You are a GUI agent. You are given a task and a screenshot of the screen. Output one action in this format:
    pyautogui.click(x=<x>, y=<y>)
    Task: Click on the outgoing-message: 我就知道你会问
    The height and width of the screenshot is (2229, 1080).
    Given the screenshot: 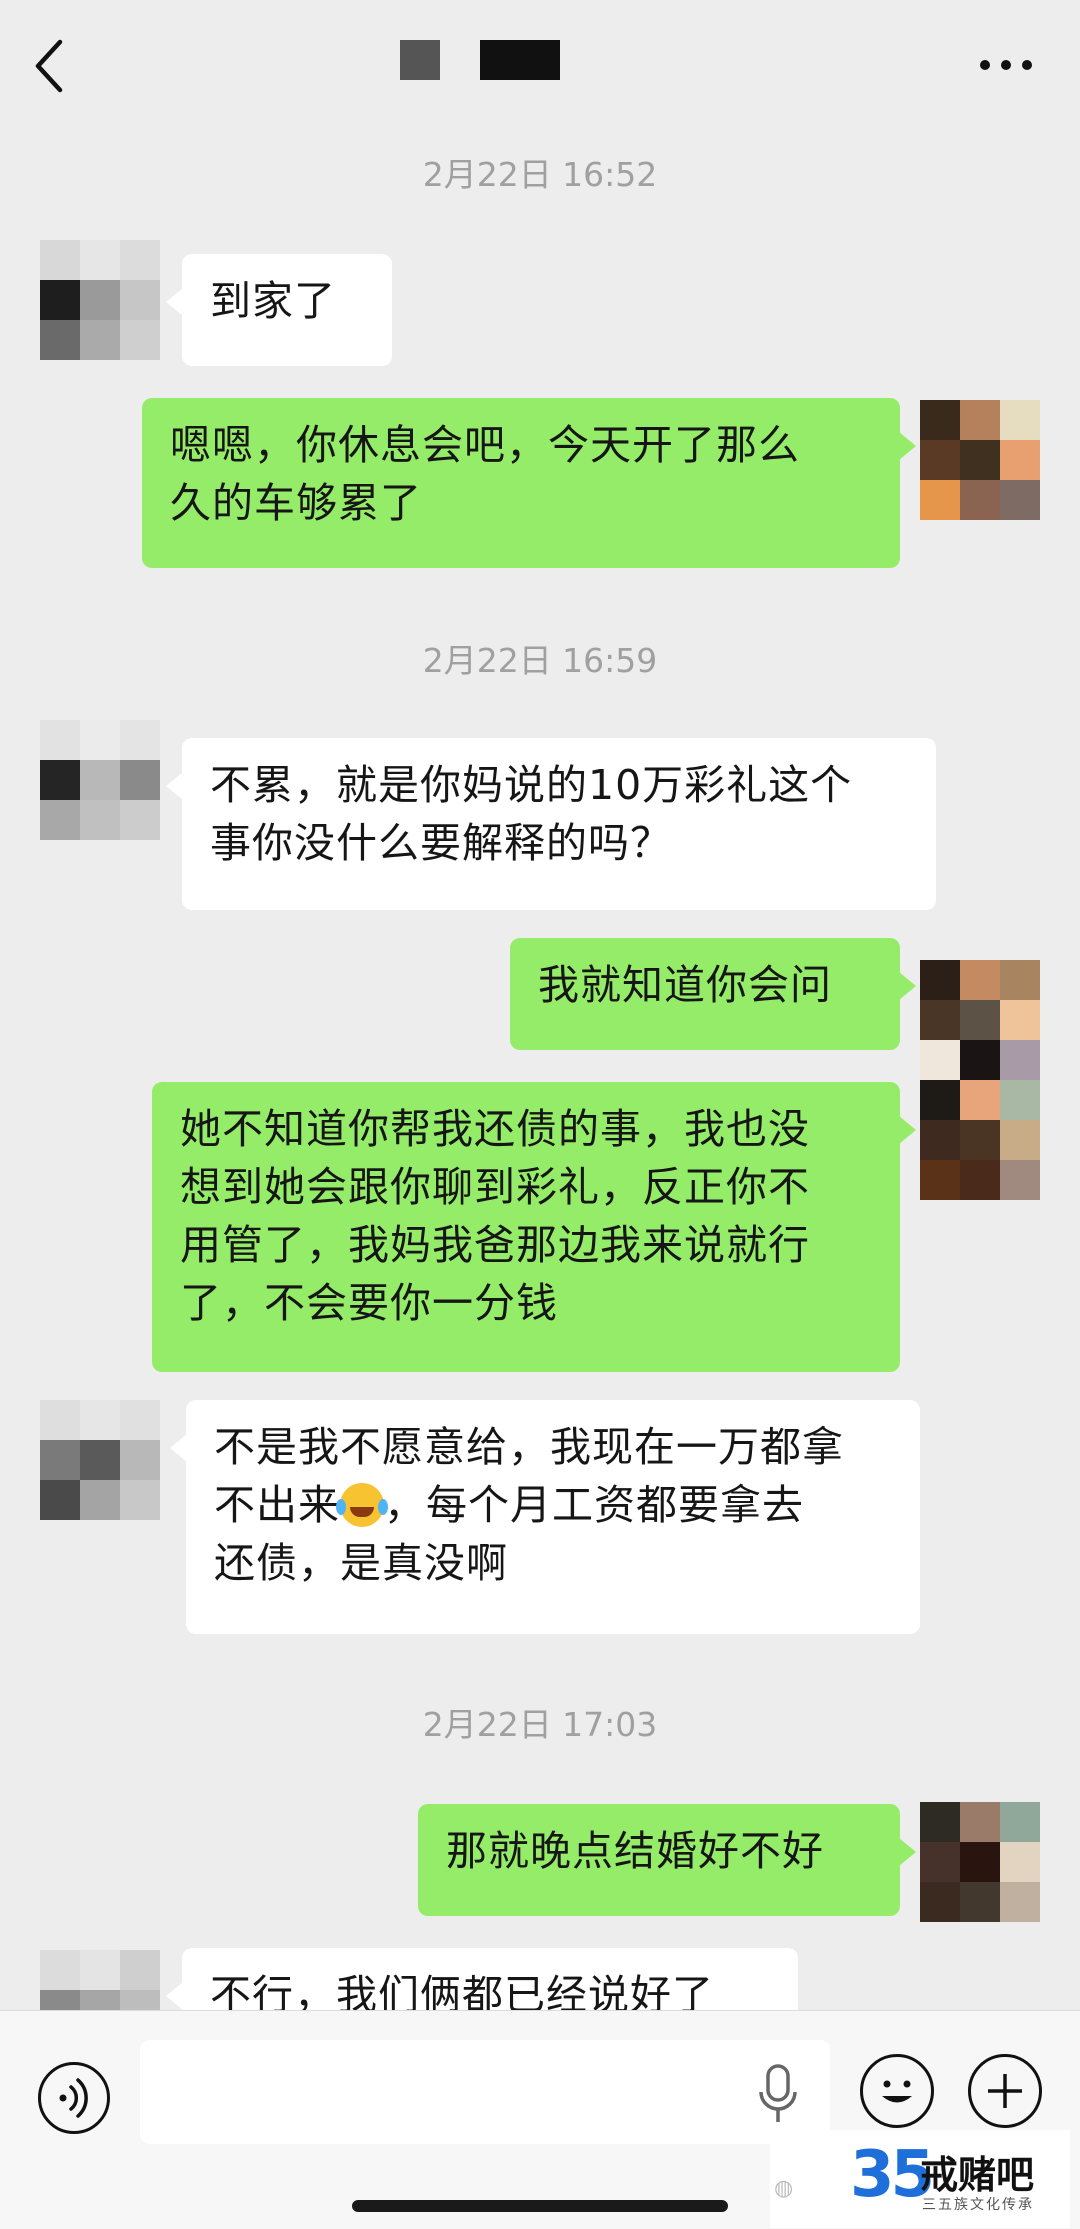 What is the action you would take?
    pyautogui.click(x=713, y=994)
    